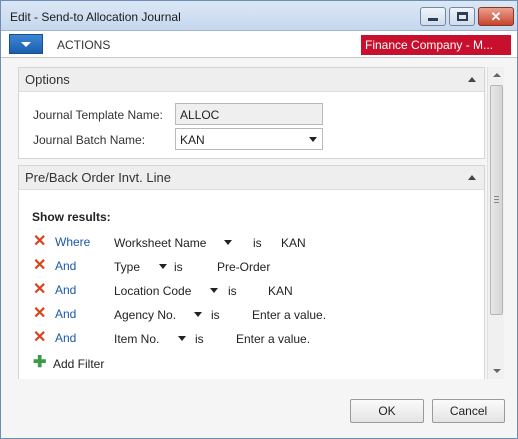 This screenshot has height=439, width=518. I want to click on options-title: Options, so click(47, 79).